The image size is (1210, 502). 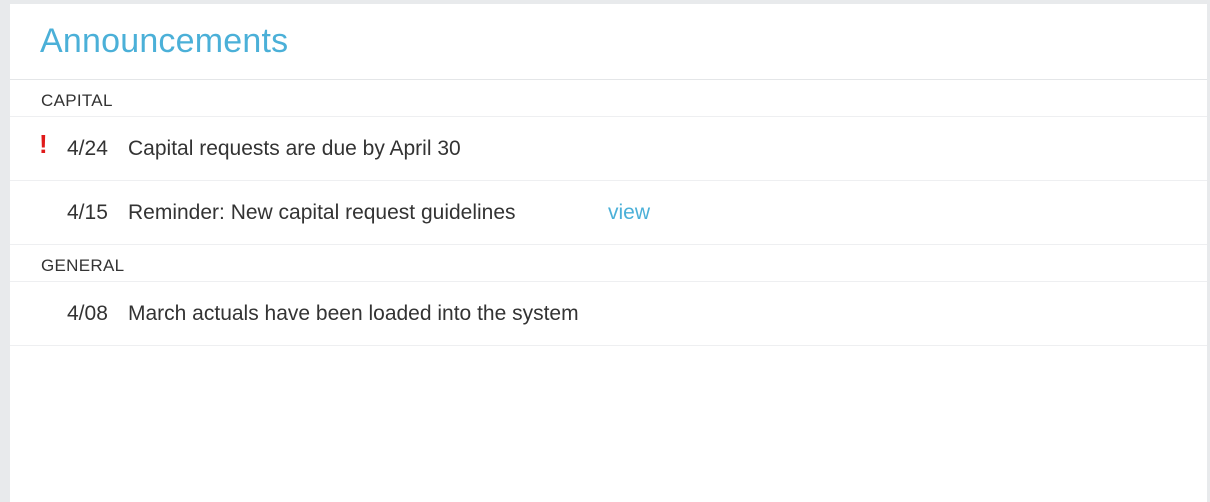 What do you see at coordinates (87, 313) in the screenshot?
I see `announcement-date: 4/08` at bounding box center [87, 313].